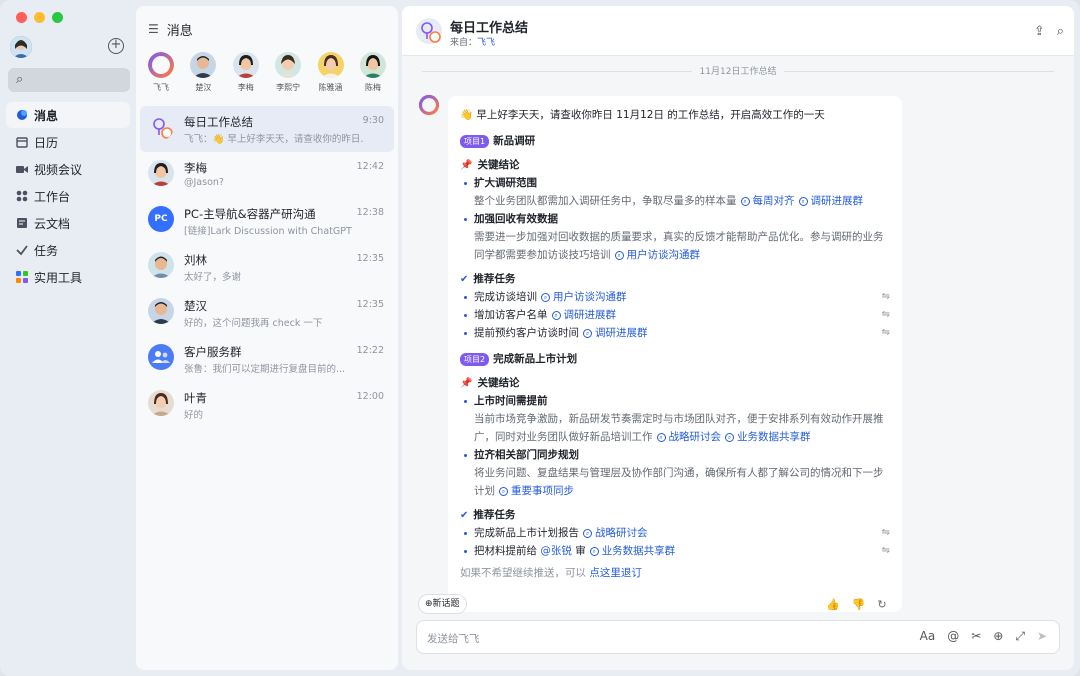  I want to click on filter-icon: ☰, so click(153, 29).